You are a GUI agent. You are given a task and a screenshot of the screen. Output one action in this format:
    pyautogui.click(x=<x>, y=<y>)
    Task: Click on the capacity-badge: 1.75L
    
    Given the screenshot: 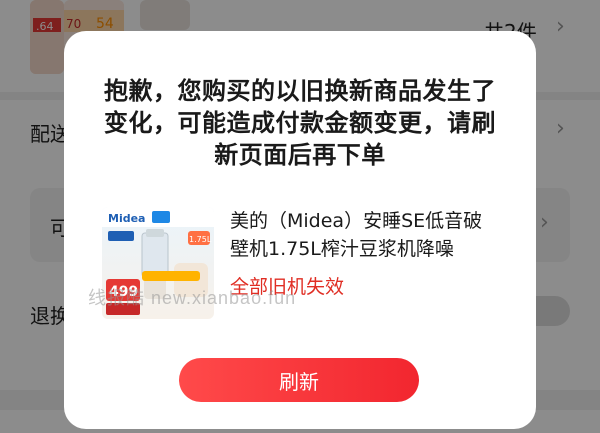 What is the action you would take?
    pyautogui.click(x=200, y=239)
    